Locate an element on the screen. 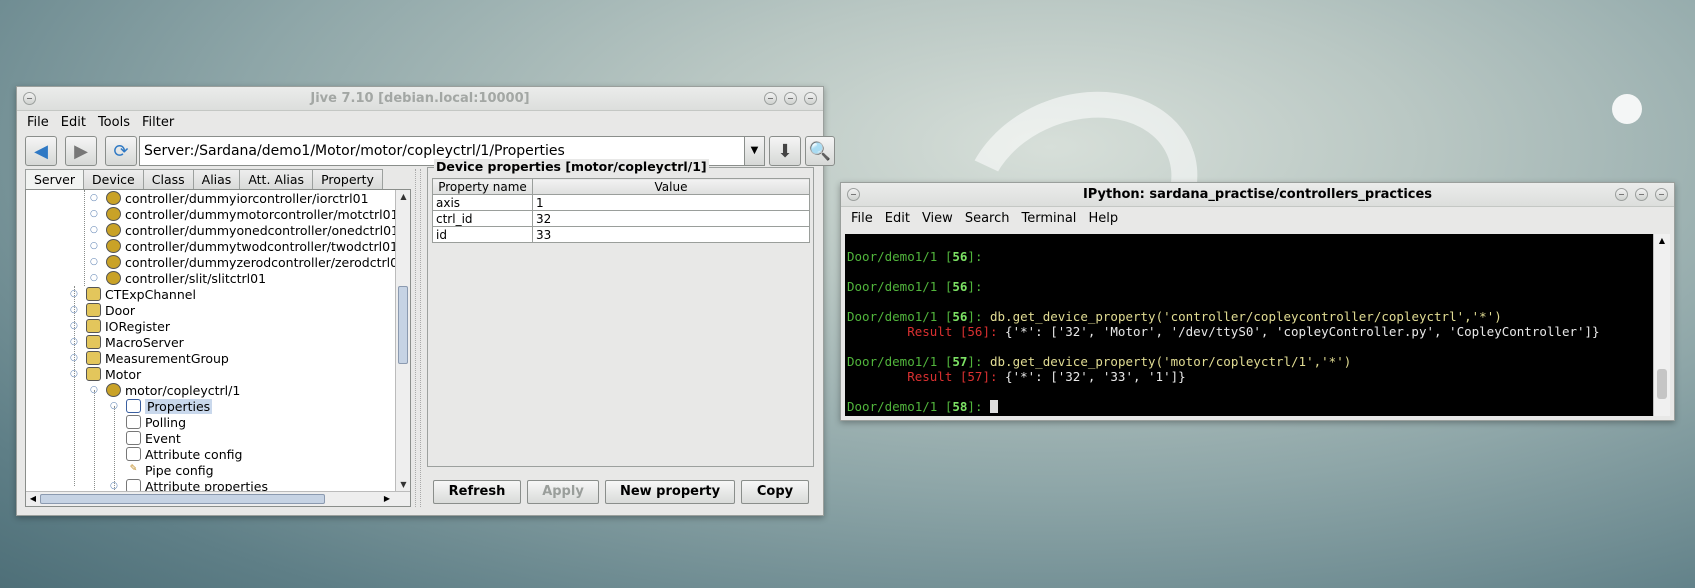 The width and height of the screenshot is (1695, 588). property-name-cell: id is located at coordinates (482, 234).